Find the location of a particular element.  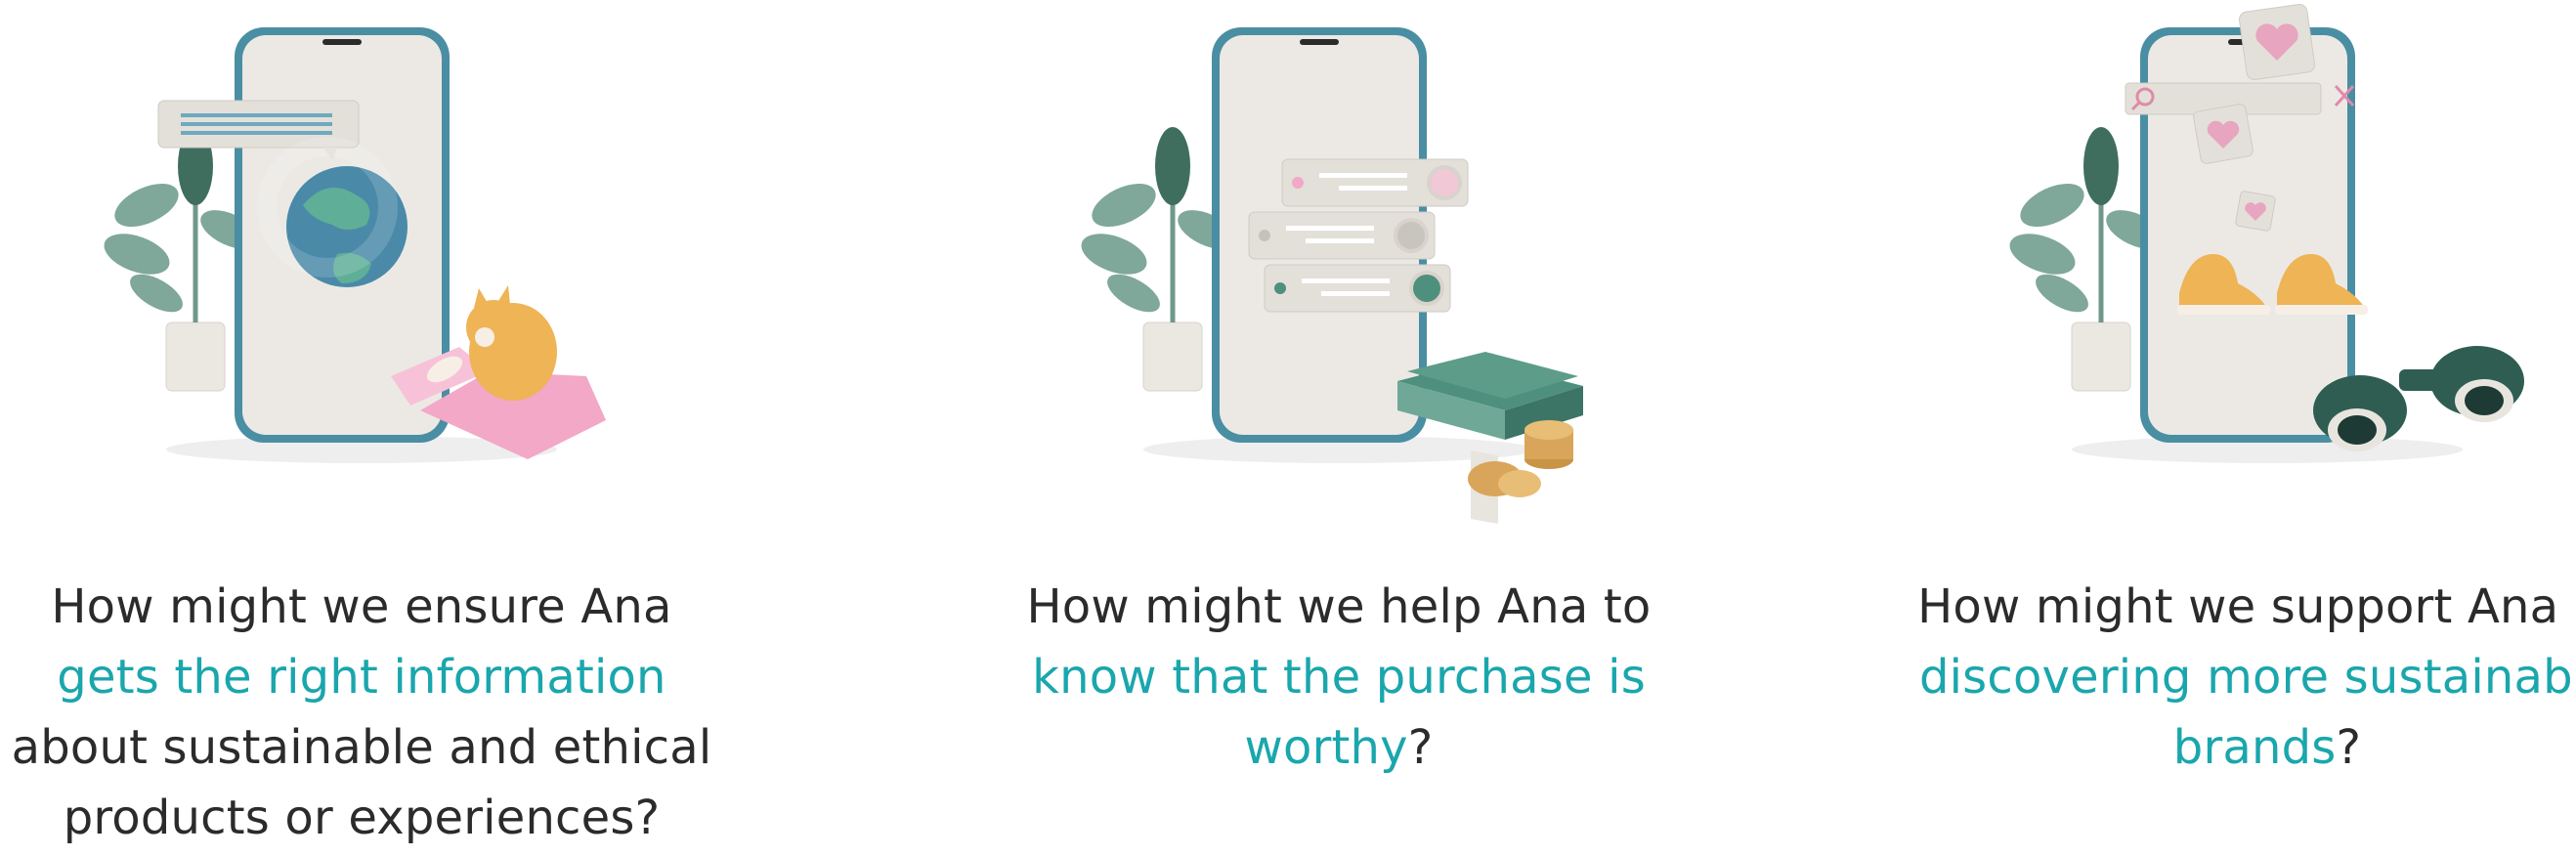

caption-text: How might we support Ana in is located at coordinates (2247, 606).